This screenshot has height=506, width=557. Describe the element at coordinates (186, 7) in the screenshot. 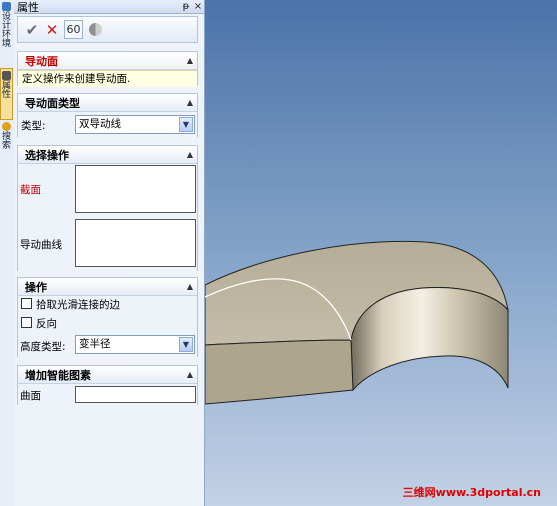

I see `pin-icon: ᵽ` at that location.